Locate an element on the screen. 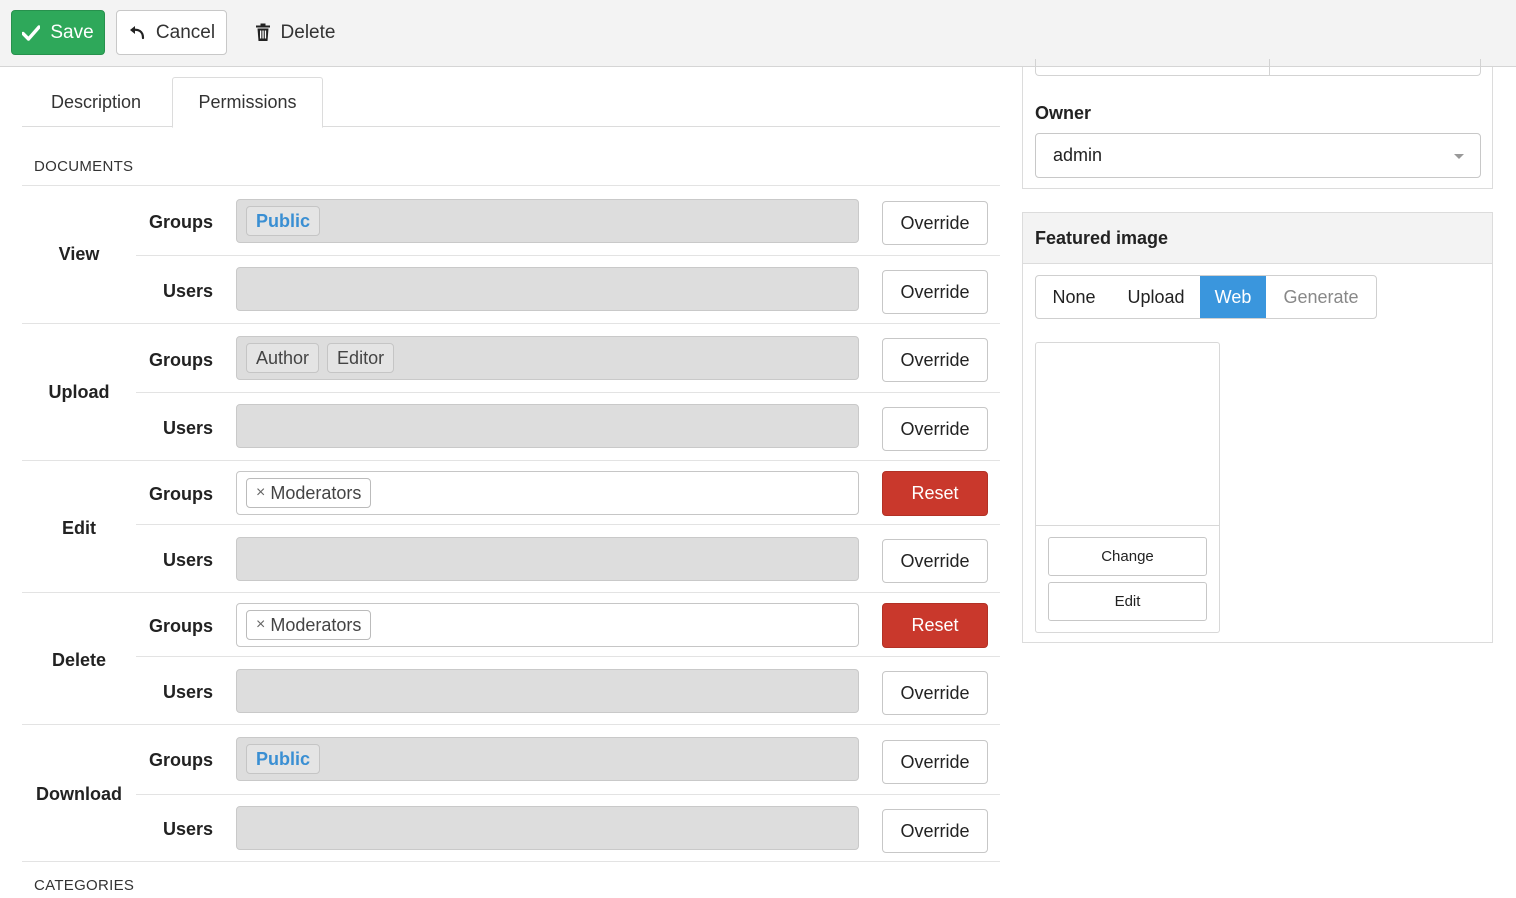 The width and height of the screenshot is (1516, 898). save-button: Save is located at coordinates (58, 32).